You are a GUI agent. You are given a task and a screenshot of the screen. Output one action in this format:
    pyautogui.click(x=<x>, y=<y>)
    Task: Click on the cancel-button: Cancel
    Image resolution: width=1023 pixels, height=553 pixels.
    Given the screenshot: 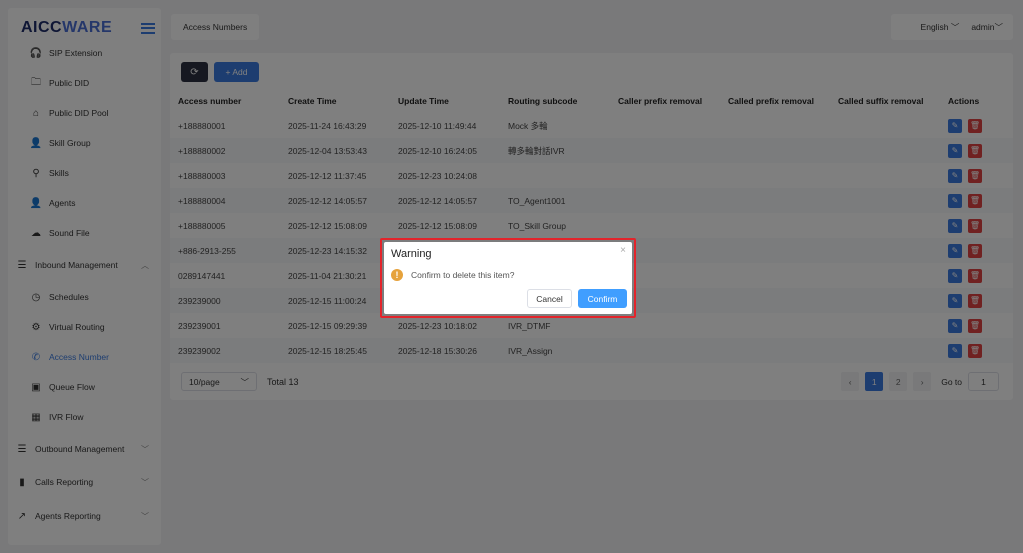 What is the action you would take?
    pyautogui.click(x=549, y=298)
    